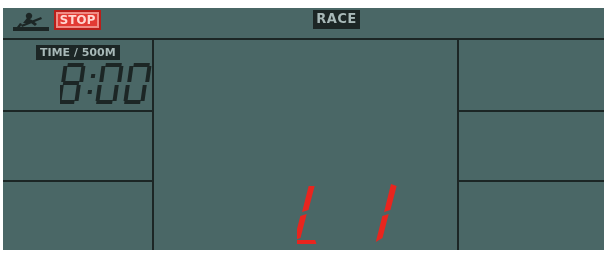 This screenshot has width=609, height=253. I want to click on time-per-500m-label: TIME / 500M, so click(78, 52).